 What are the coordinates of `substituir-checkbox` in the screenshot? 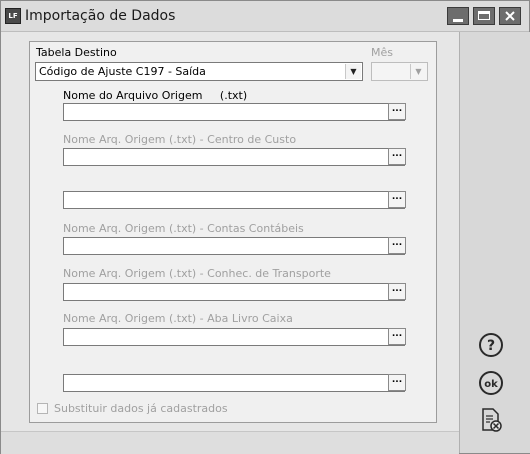 It's located at (42, 408).